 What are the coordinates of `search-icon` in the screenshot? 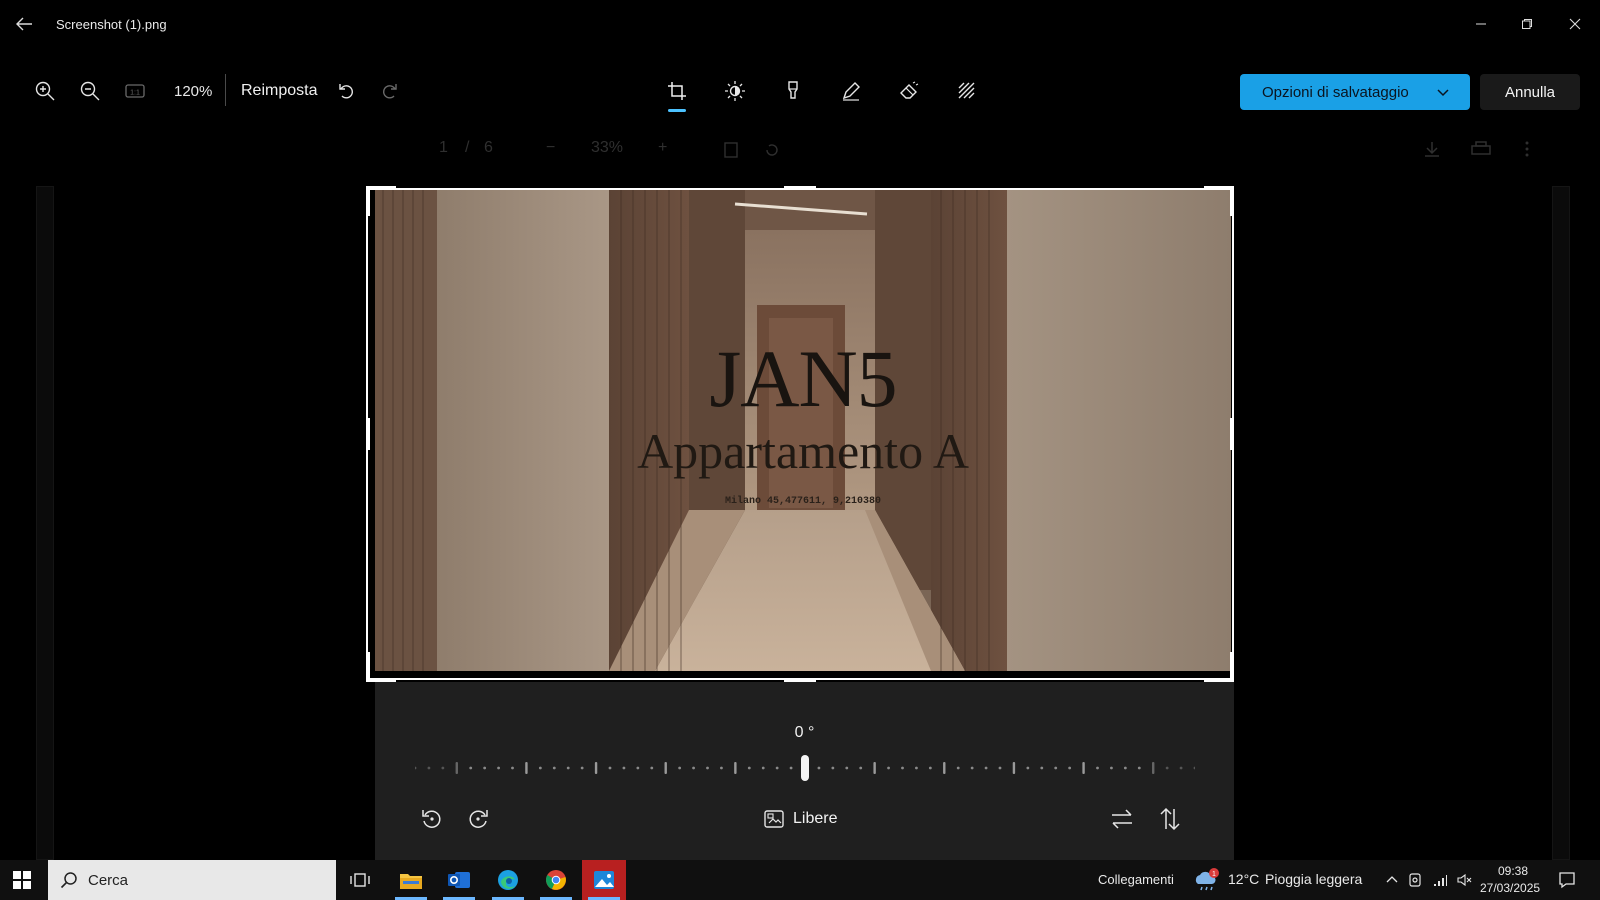 It's located at (68, 880).